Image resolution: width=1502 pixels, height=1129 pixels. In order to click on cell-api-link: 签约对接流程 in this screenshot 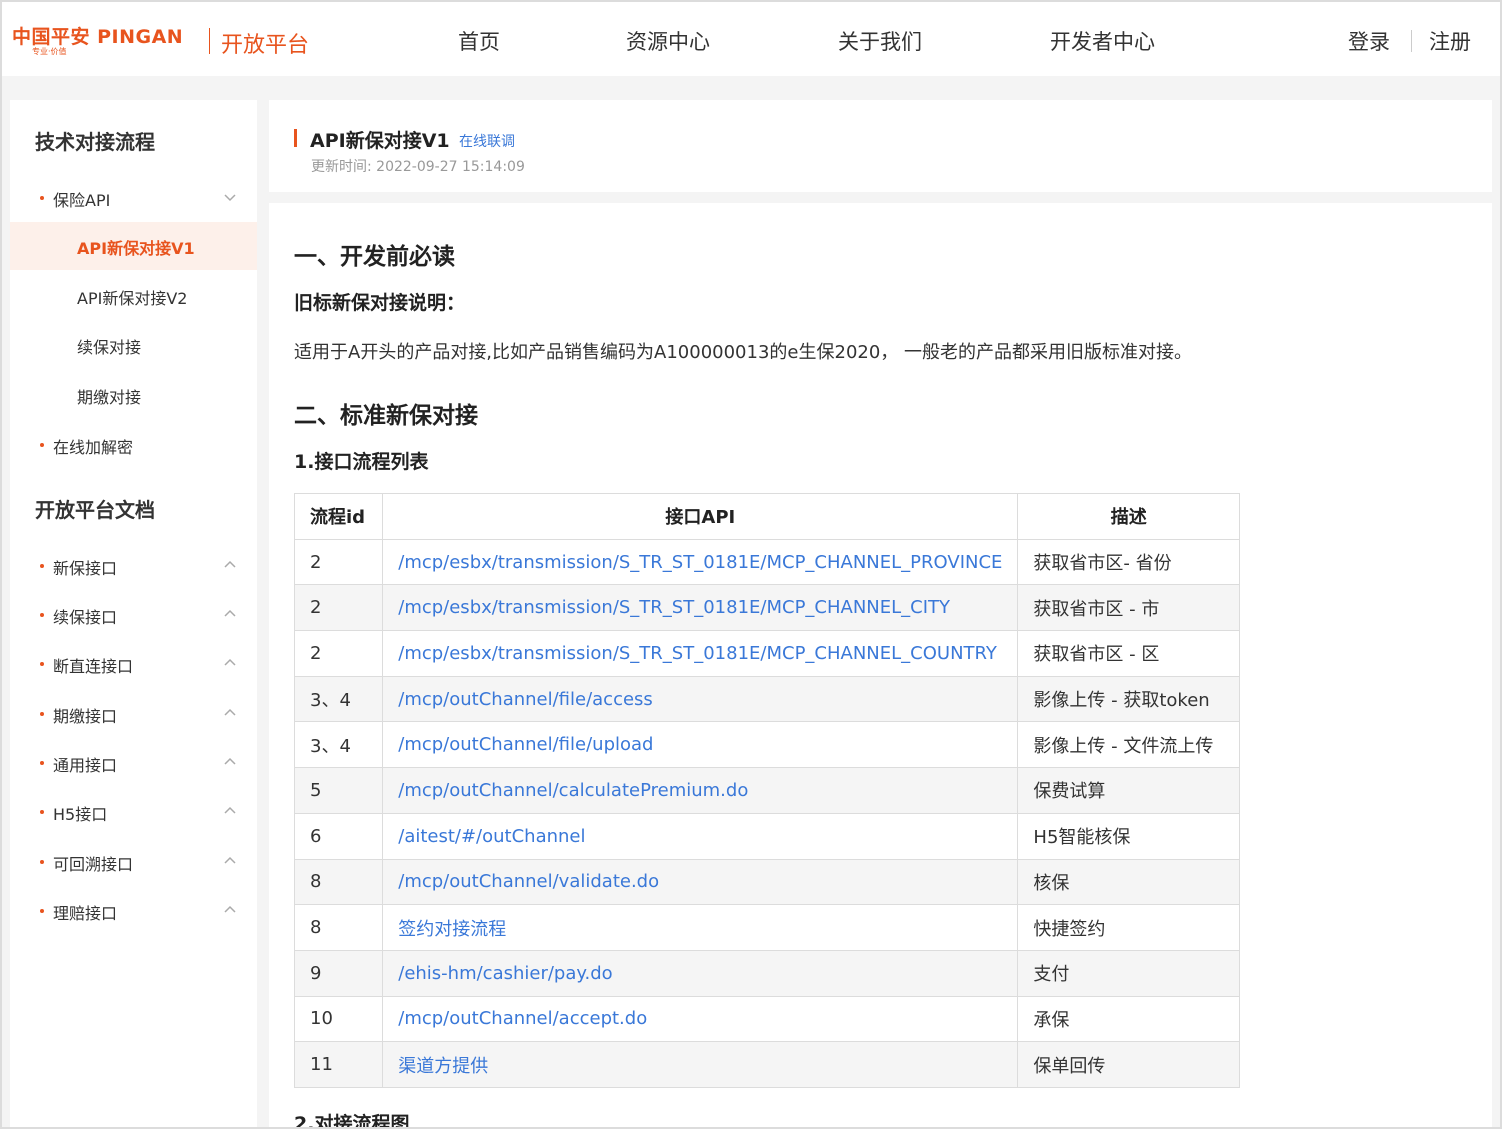, I will do `click(700, 927)`.